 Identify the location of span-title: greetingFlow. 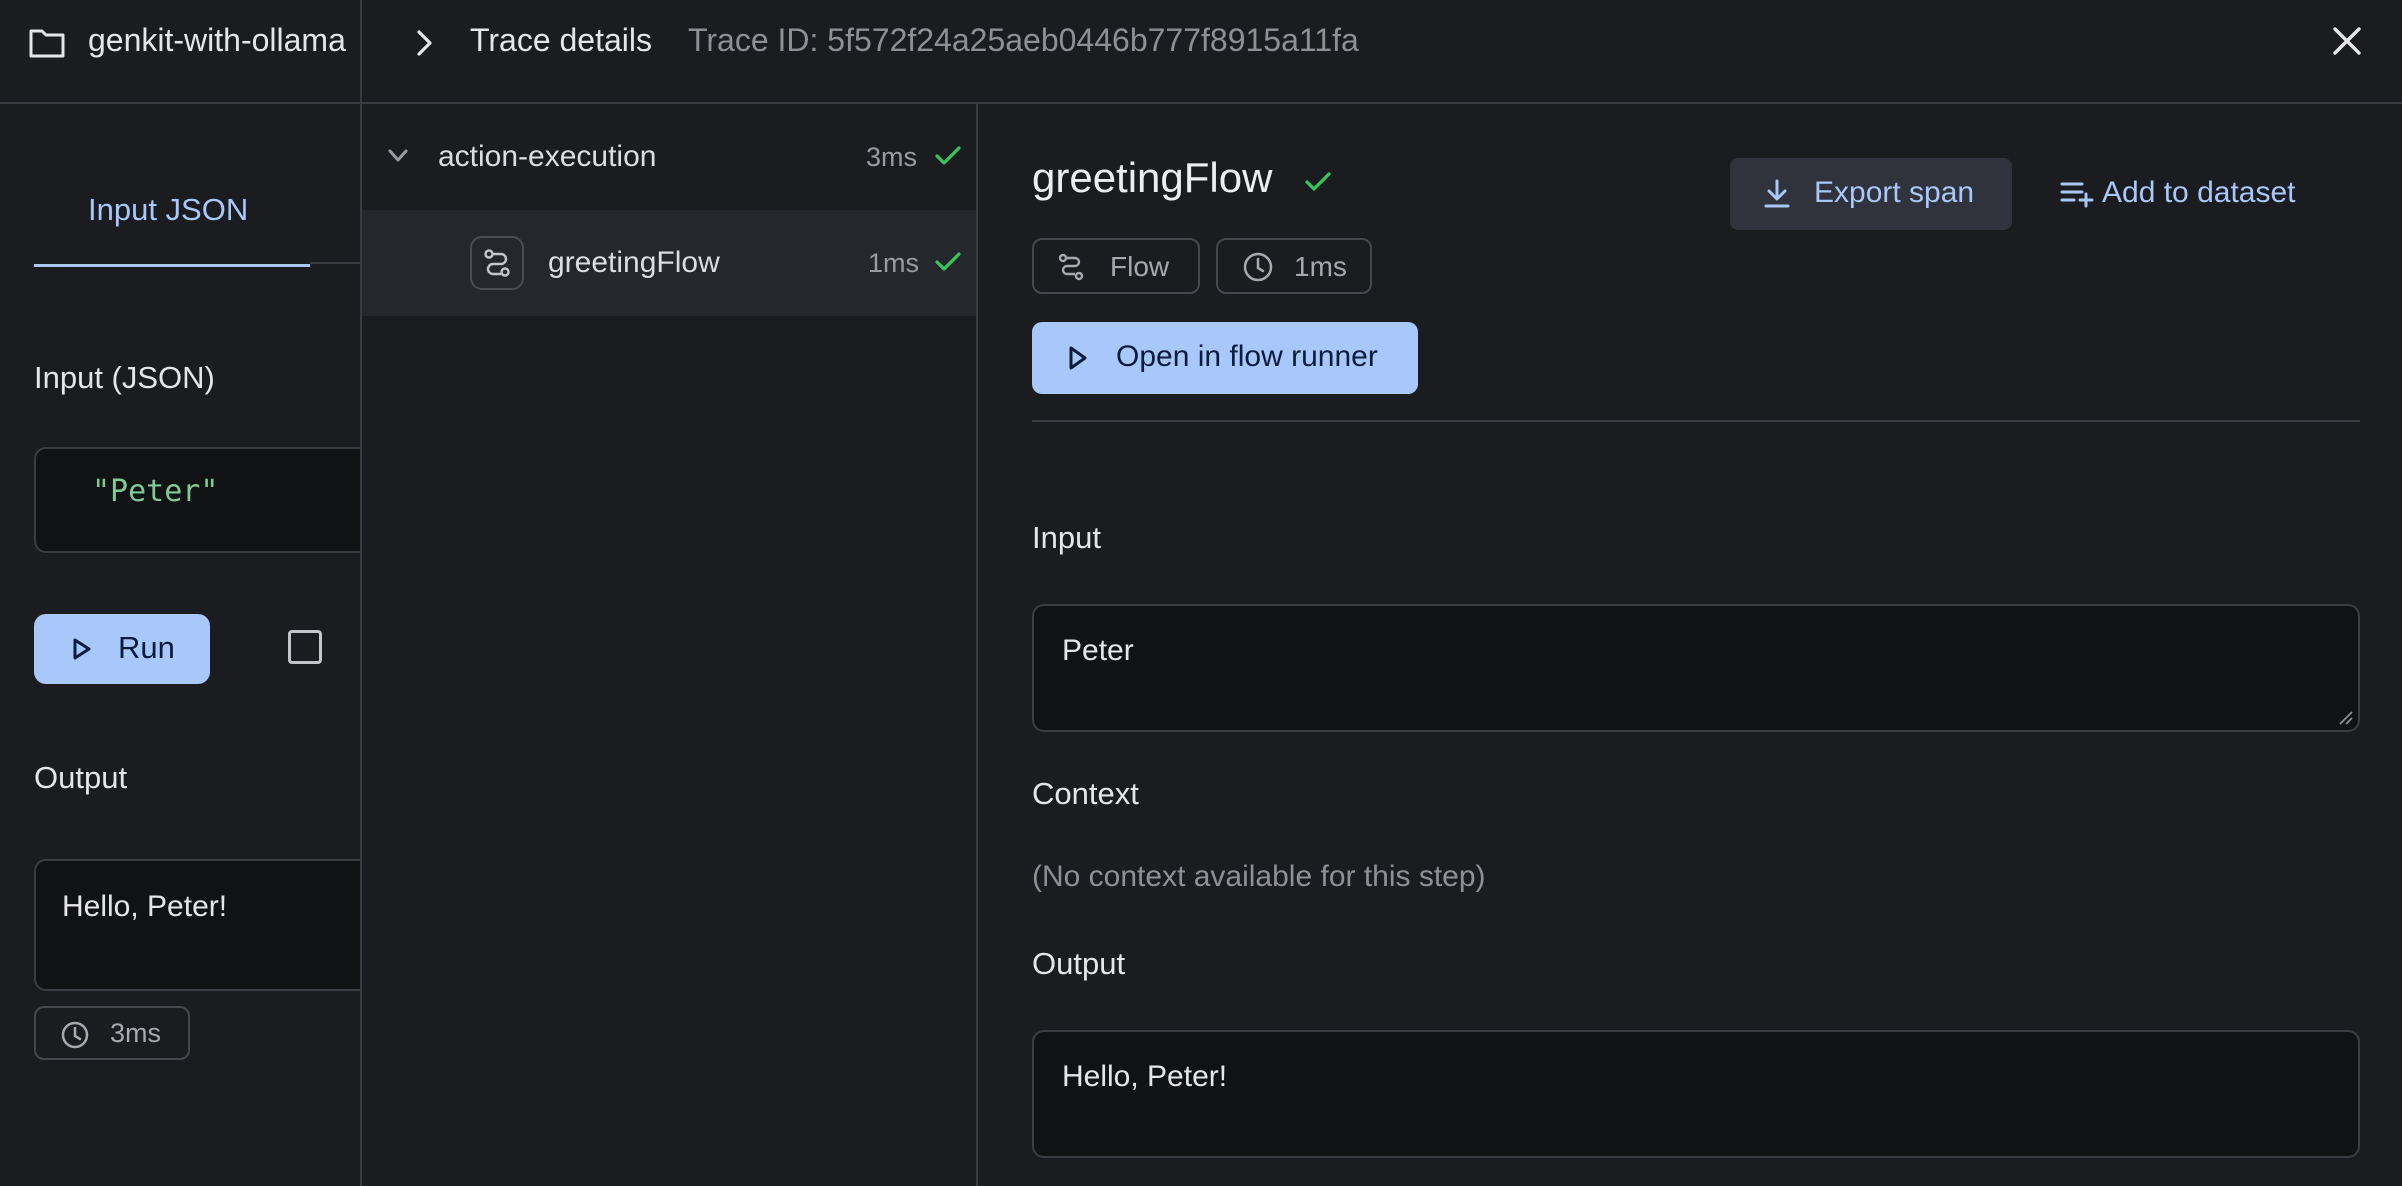
(1152, 177).